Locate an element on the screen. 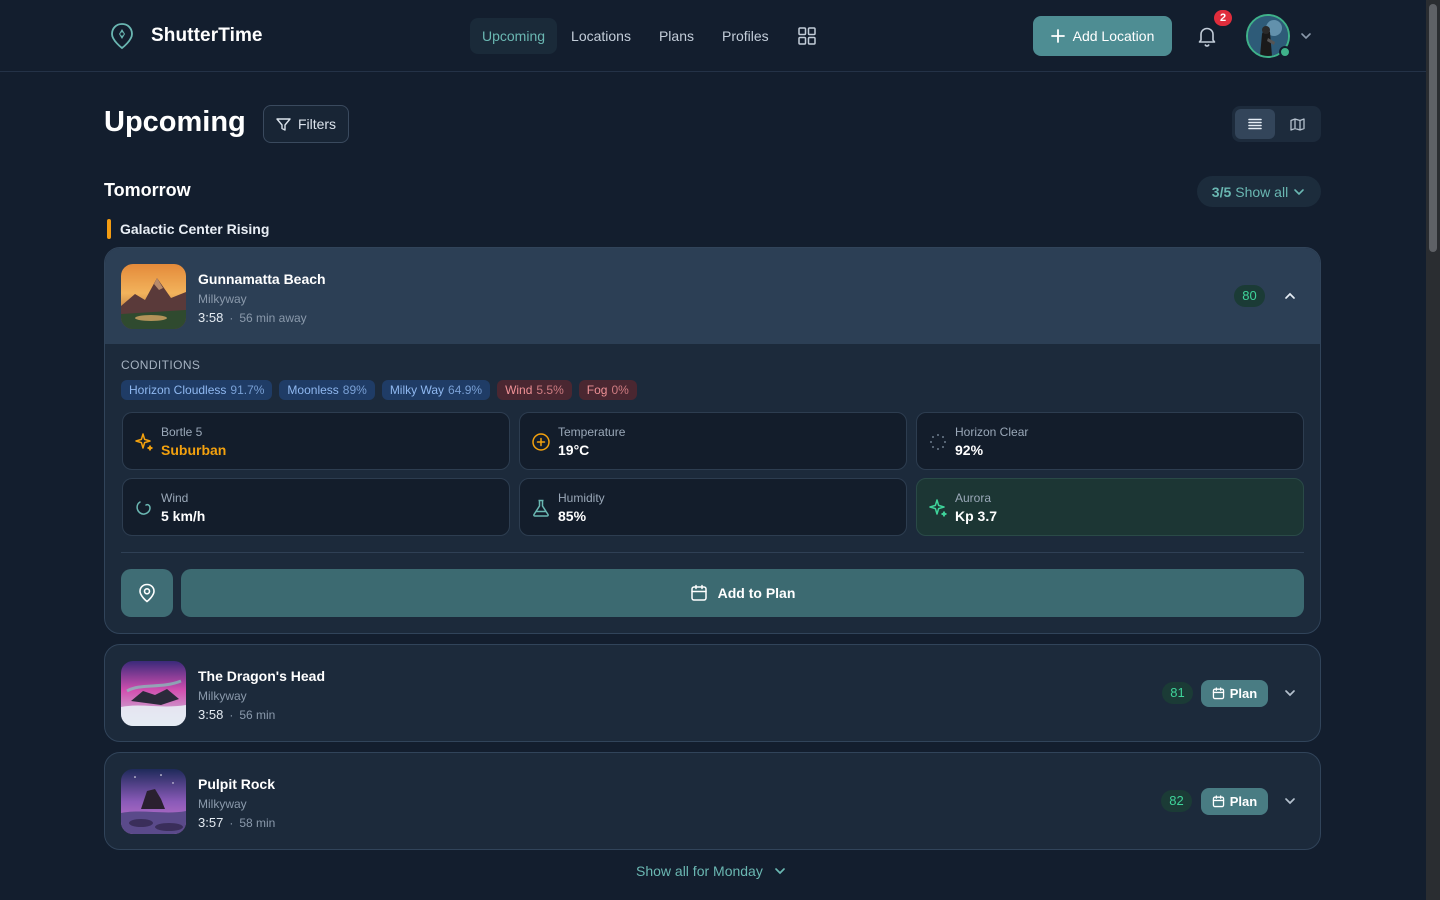 This screenshot has height=900, width=1440. brand: ShutterTime is located at coordinates (186, 36).